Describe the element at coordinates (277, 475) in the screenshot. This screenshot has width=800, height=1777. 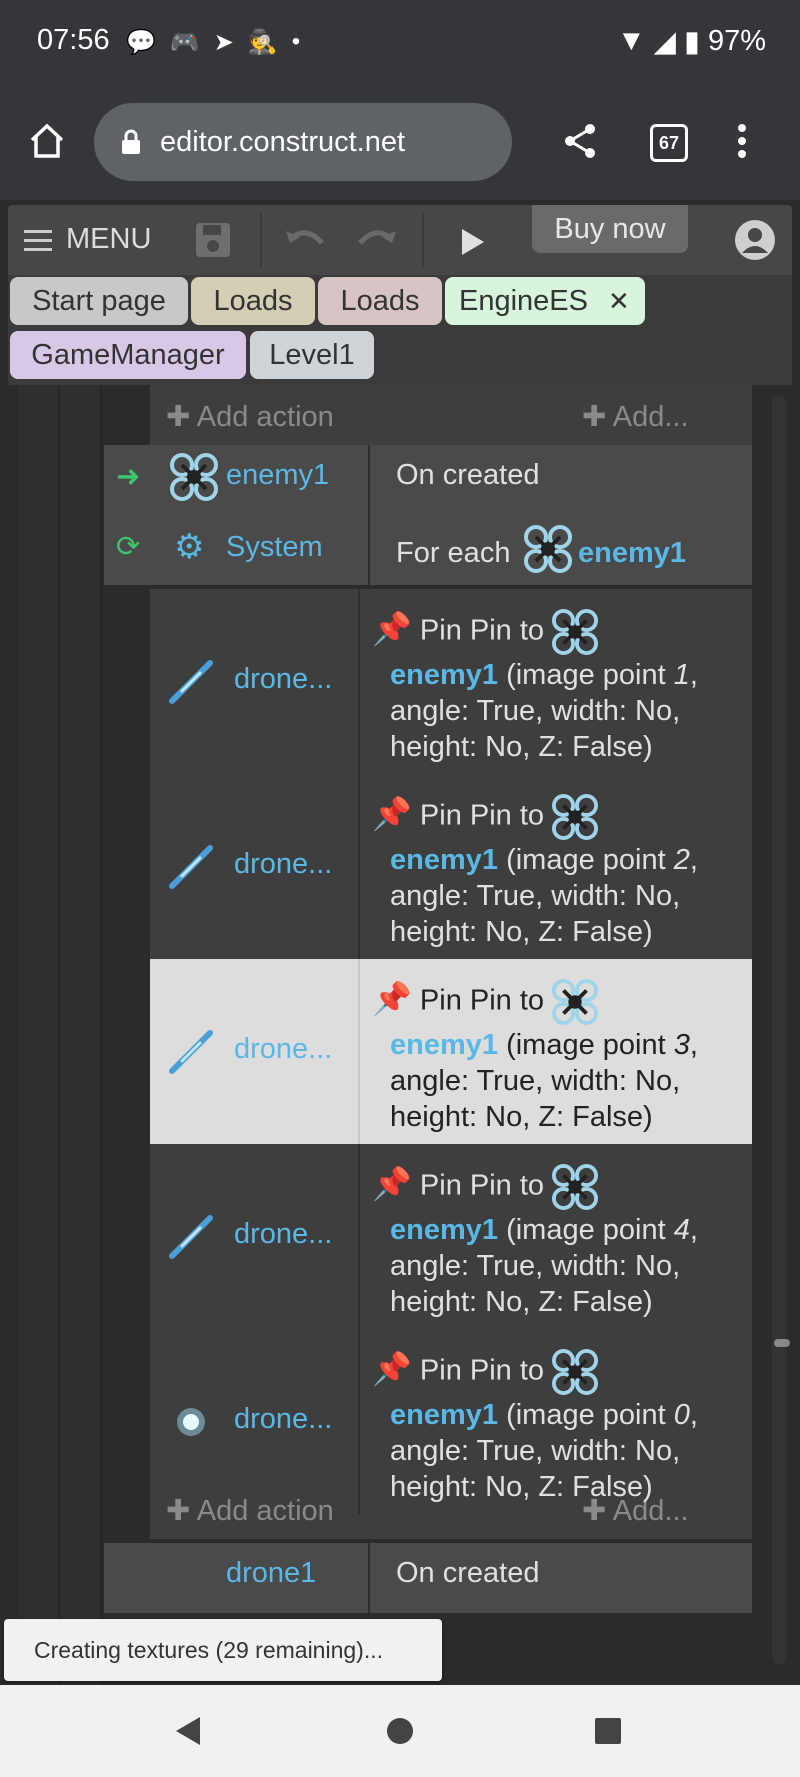
I see `condition-object-enemy1: enemy1` at that location.